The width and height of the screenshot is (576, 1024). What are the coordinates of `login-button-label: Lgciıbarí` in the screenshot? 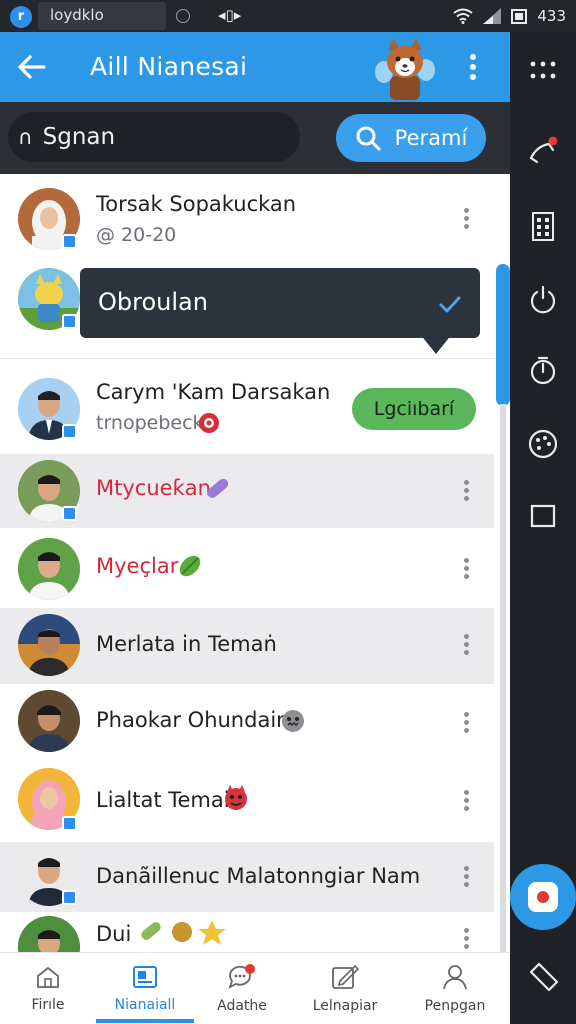 It's located at (414, 409).